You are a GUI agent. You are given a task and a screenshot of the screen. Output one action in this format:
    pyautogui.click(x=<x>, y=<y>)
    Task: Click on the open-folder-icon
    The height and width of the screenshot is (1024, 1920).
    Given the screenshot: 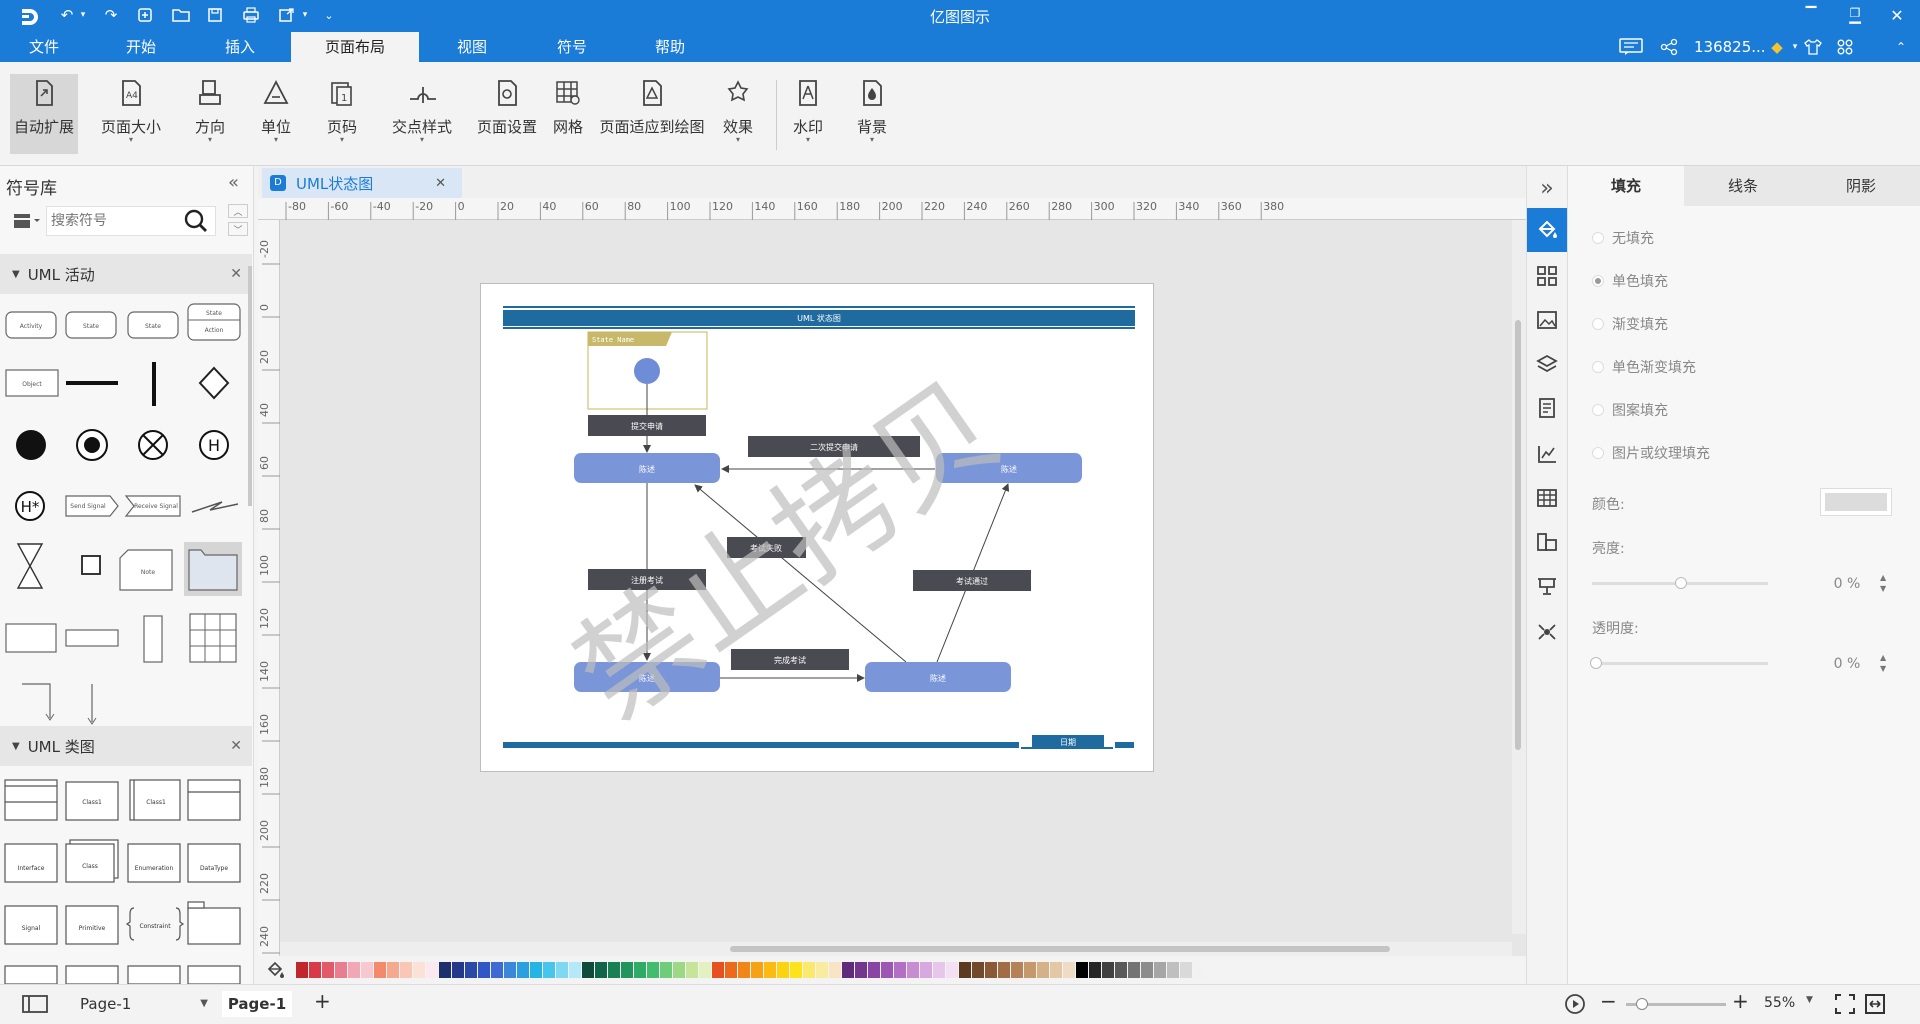 What is the action you would take?
    pyautogui.click(x=181, y=15)
    